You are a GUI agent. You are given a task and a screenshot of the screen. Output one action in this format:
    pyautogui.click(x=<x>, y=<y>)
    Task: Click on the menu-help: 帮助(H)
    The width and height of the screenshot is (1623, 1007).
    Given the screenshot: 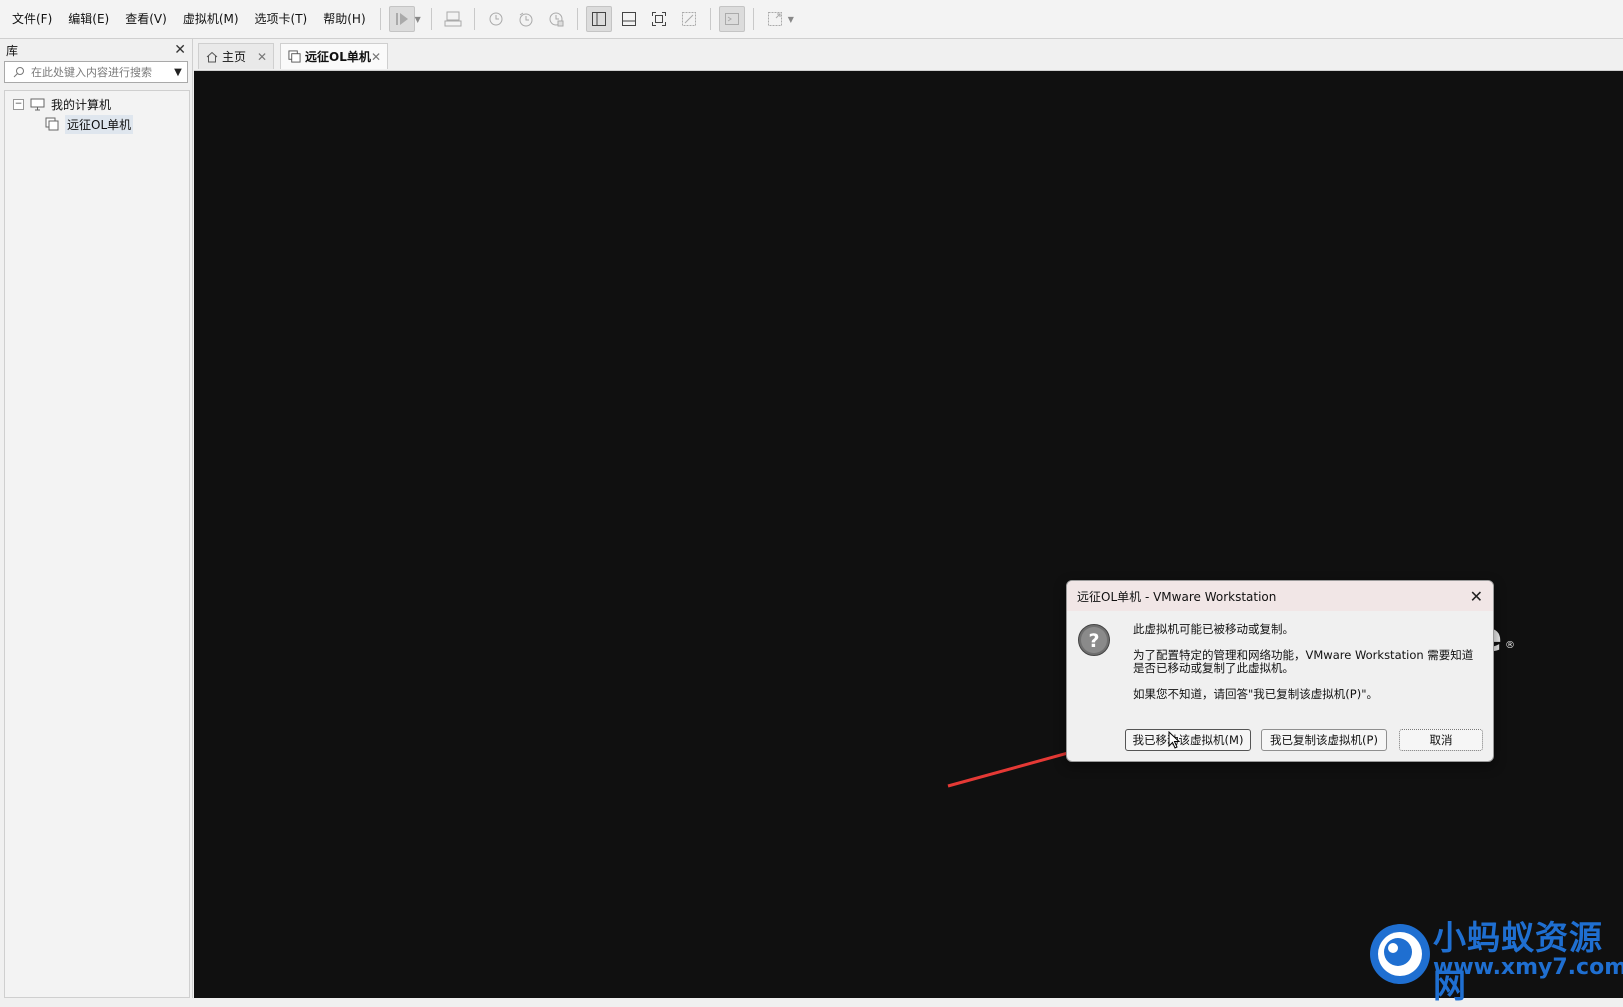 What is the action you would take?
    pyautogui.click(x=344, y=19)
    